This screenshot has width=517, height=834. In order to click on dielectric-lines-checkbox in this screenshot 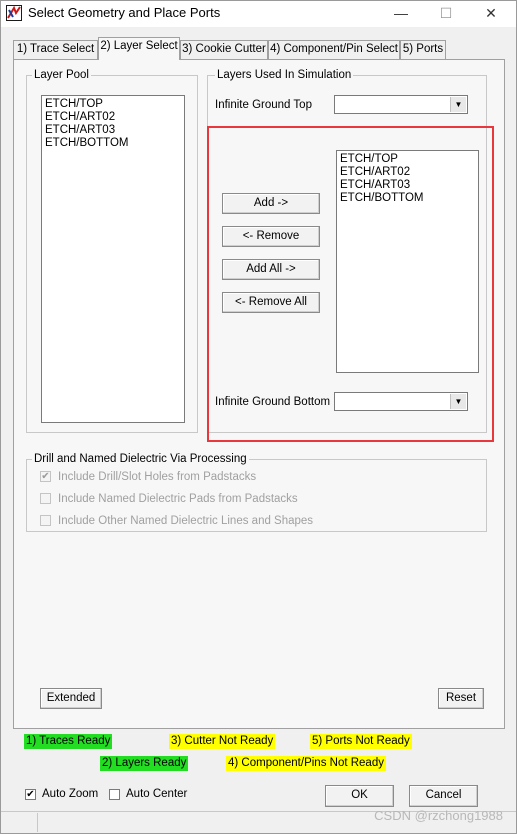, I will do `click(45, 520)`.